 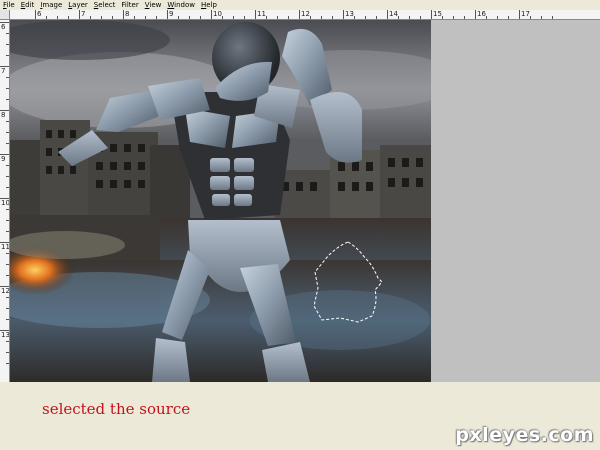 I want to click on menu-view: View, so click(x=153, y=5).